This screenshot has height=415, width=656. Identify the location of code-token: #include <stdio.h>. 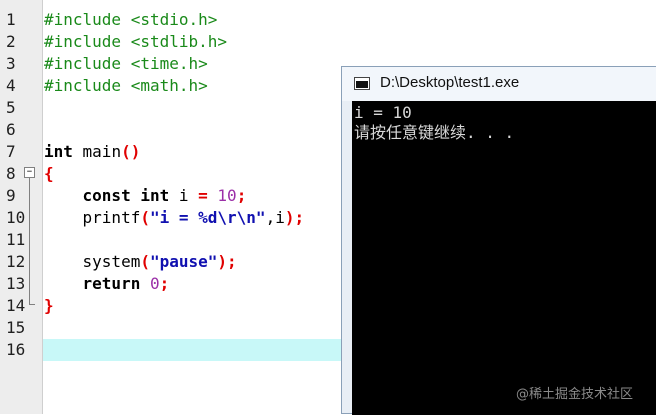
(131, 19).